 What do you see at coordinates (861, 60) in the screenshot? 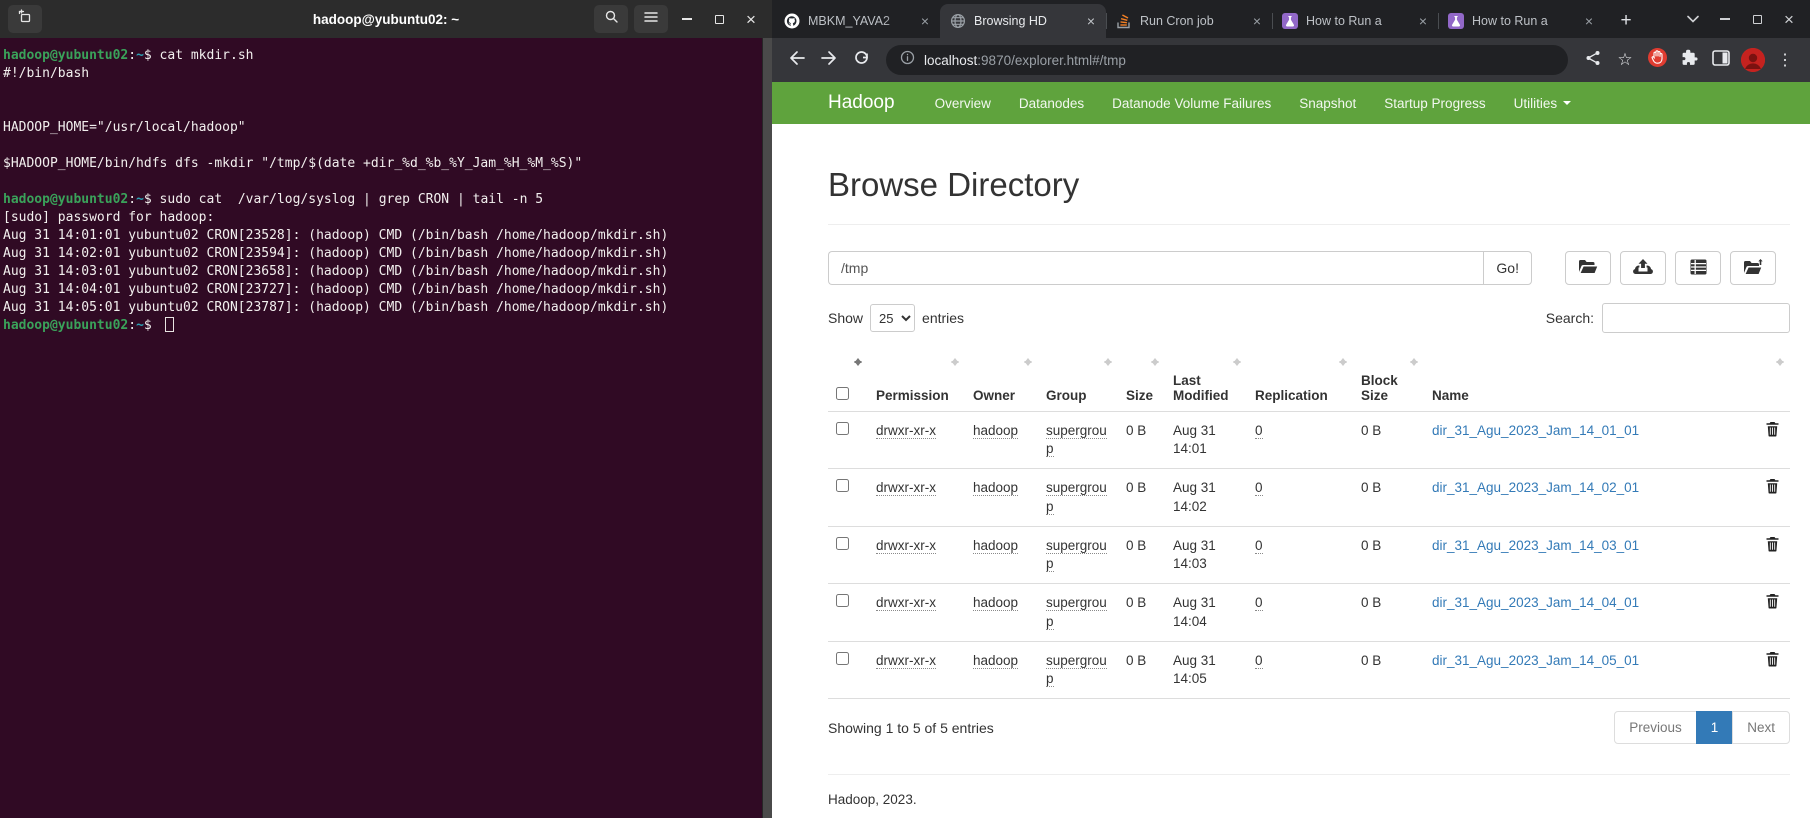
I see `reload-button` at bounding box center [861, 60].